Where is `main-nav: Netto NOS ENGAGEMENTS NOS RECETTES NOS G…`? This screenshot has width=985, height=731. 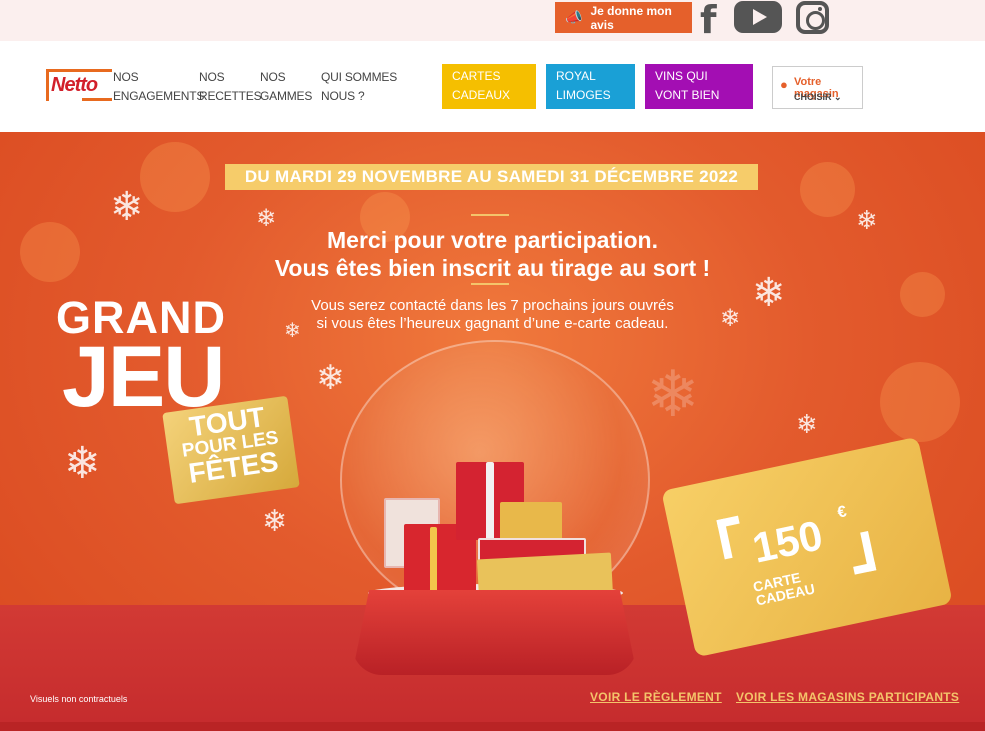 main-nav: Netto NOS ENGAGEMENTS NOS RECETTES NOS G… is located at coordinates (492, 86).